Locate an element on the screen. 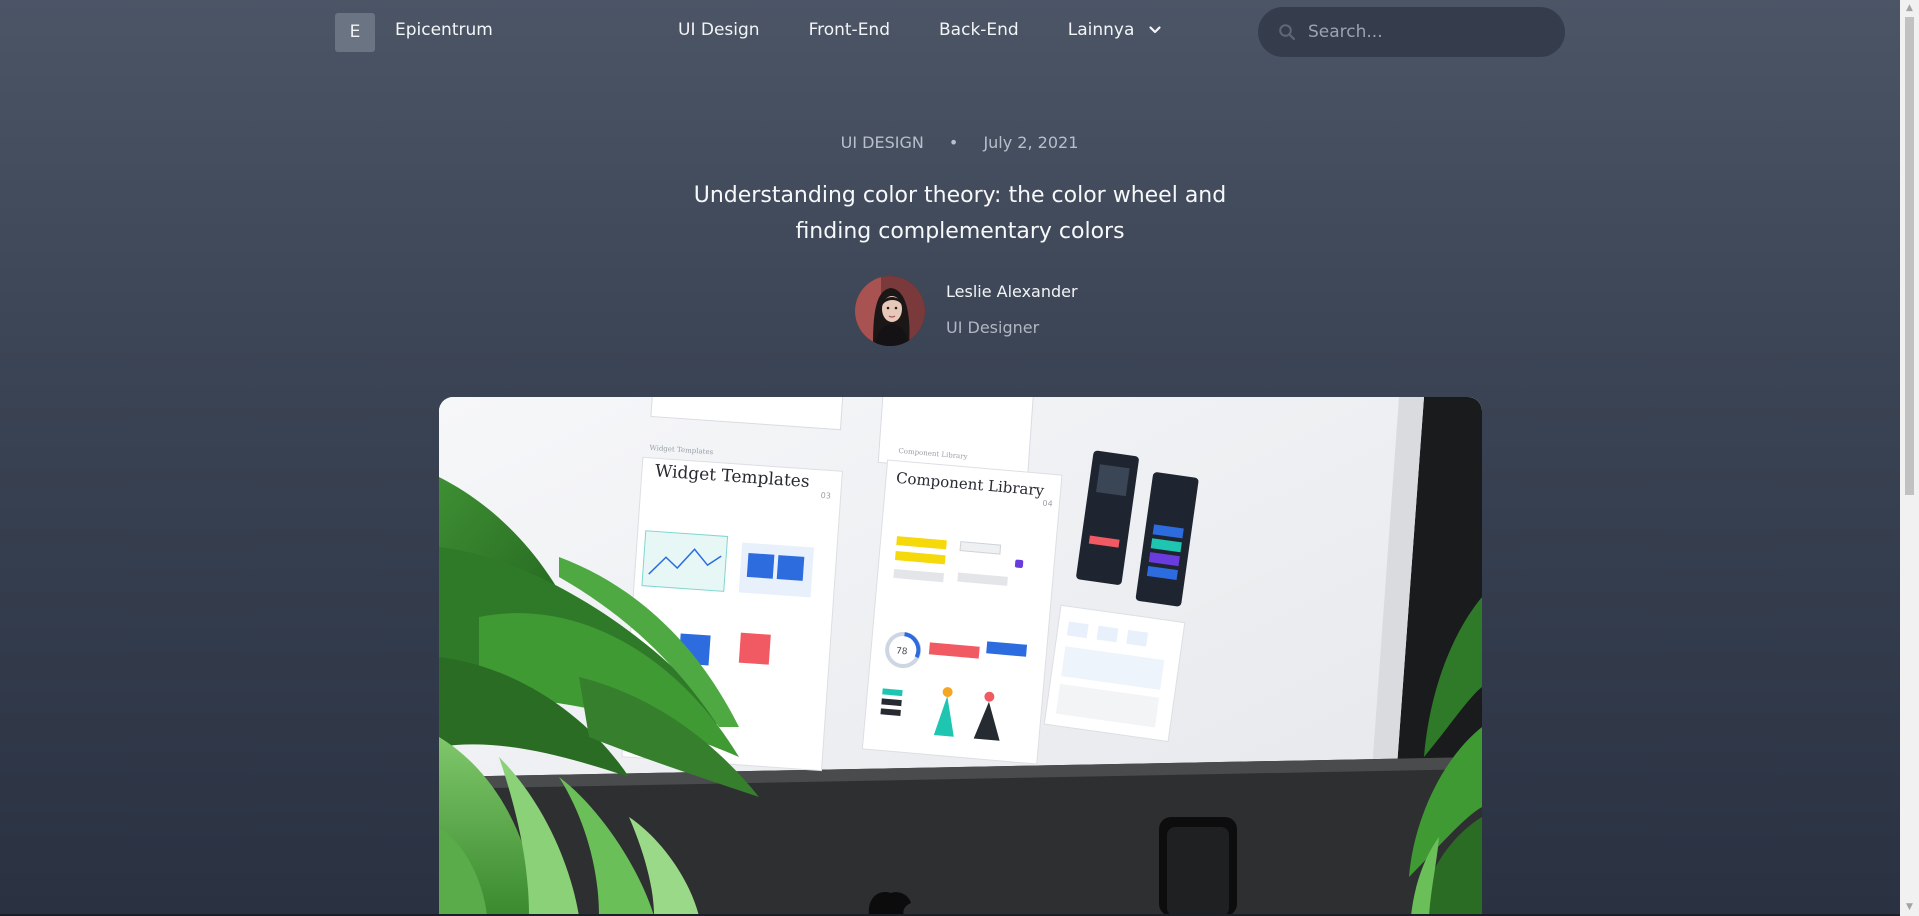  author-role: UI Designer is located at coordinates (993, 327).